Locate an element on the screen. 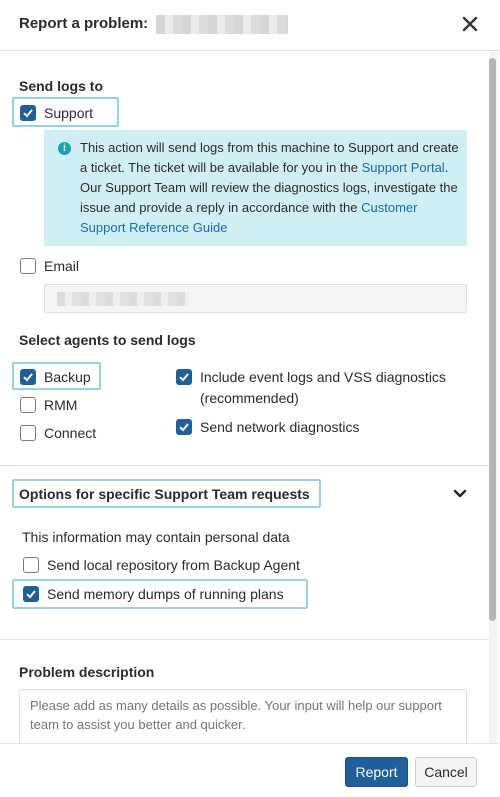 This screenshot has height=797, width=500. problem-description-title: Problem description is located at coordinates (87, 672).